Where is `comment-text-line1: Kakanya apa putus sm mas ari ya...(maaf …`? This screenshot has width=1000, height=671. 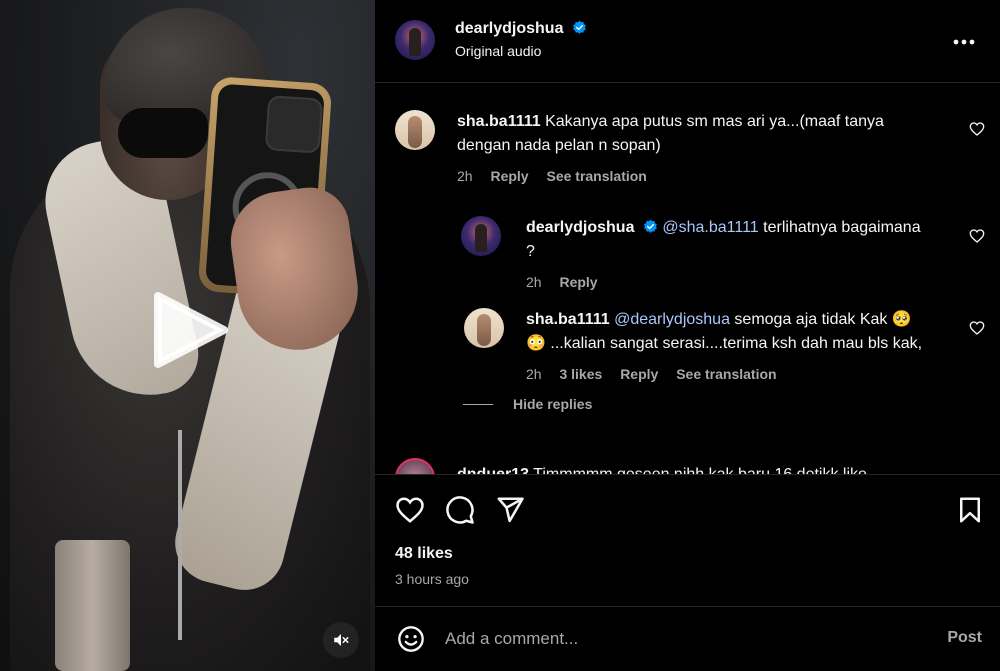
comment-text-line1: Kakanya apa putus sm mas ari ya...(maaf … is located at coordinates (714, 121).